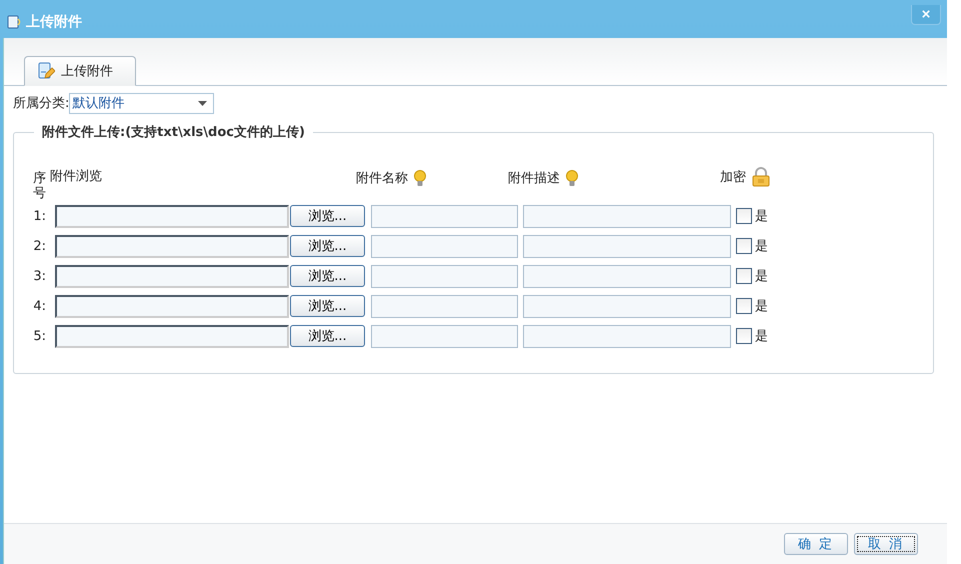 Image resolution: width=961 pixels, height=564 pixels. I want to click on caret-icon, so click(203, 103).